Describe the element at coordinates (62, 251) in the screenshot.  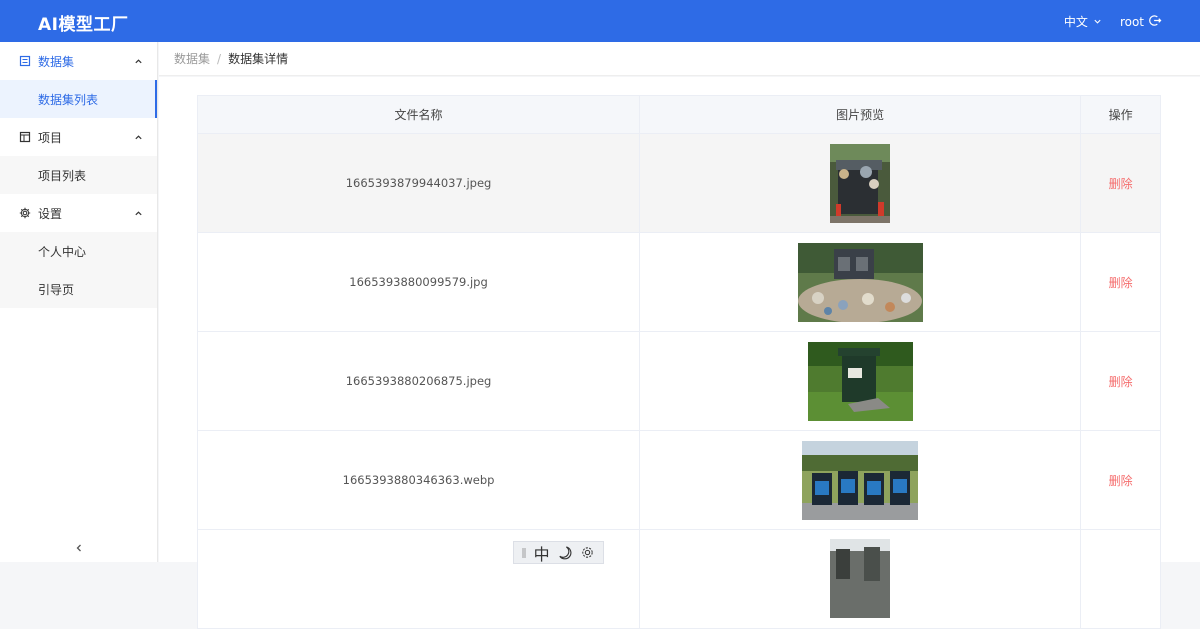
I see `sidebar-item-label: 个人中心` at that location.